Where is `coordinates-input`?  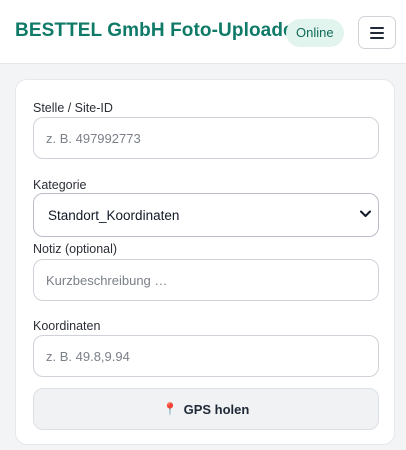 coordinates-input is located at coordinates (206, 356).